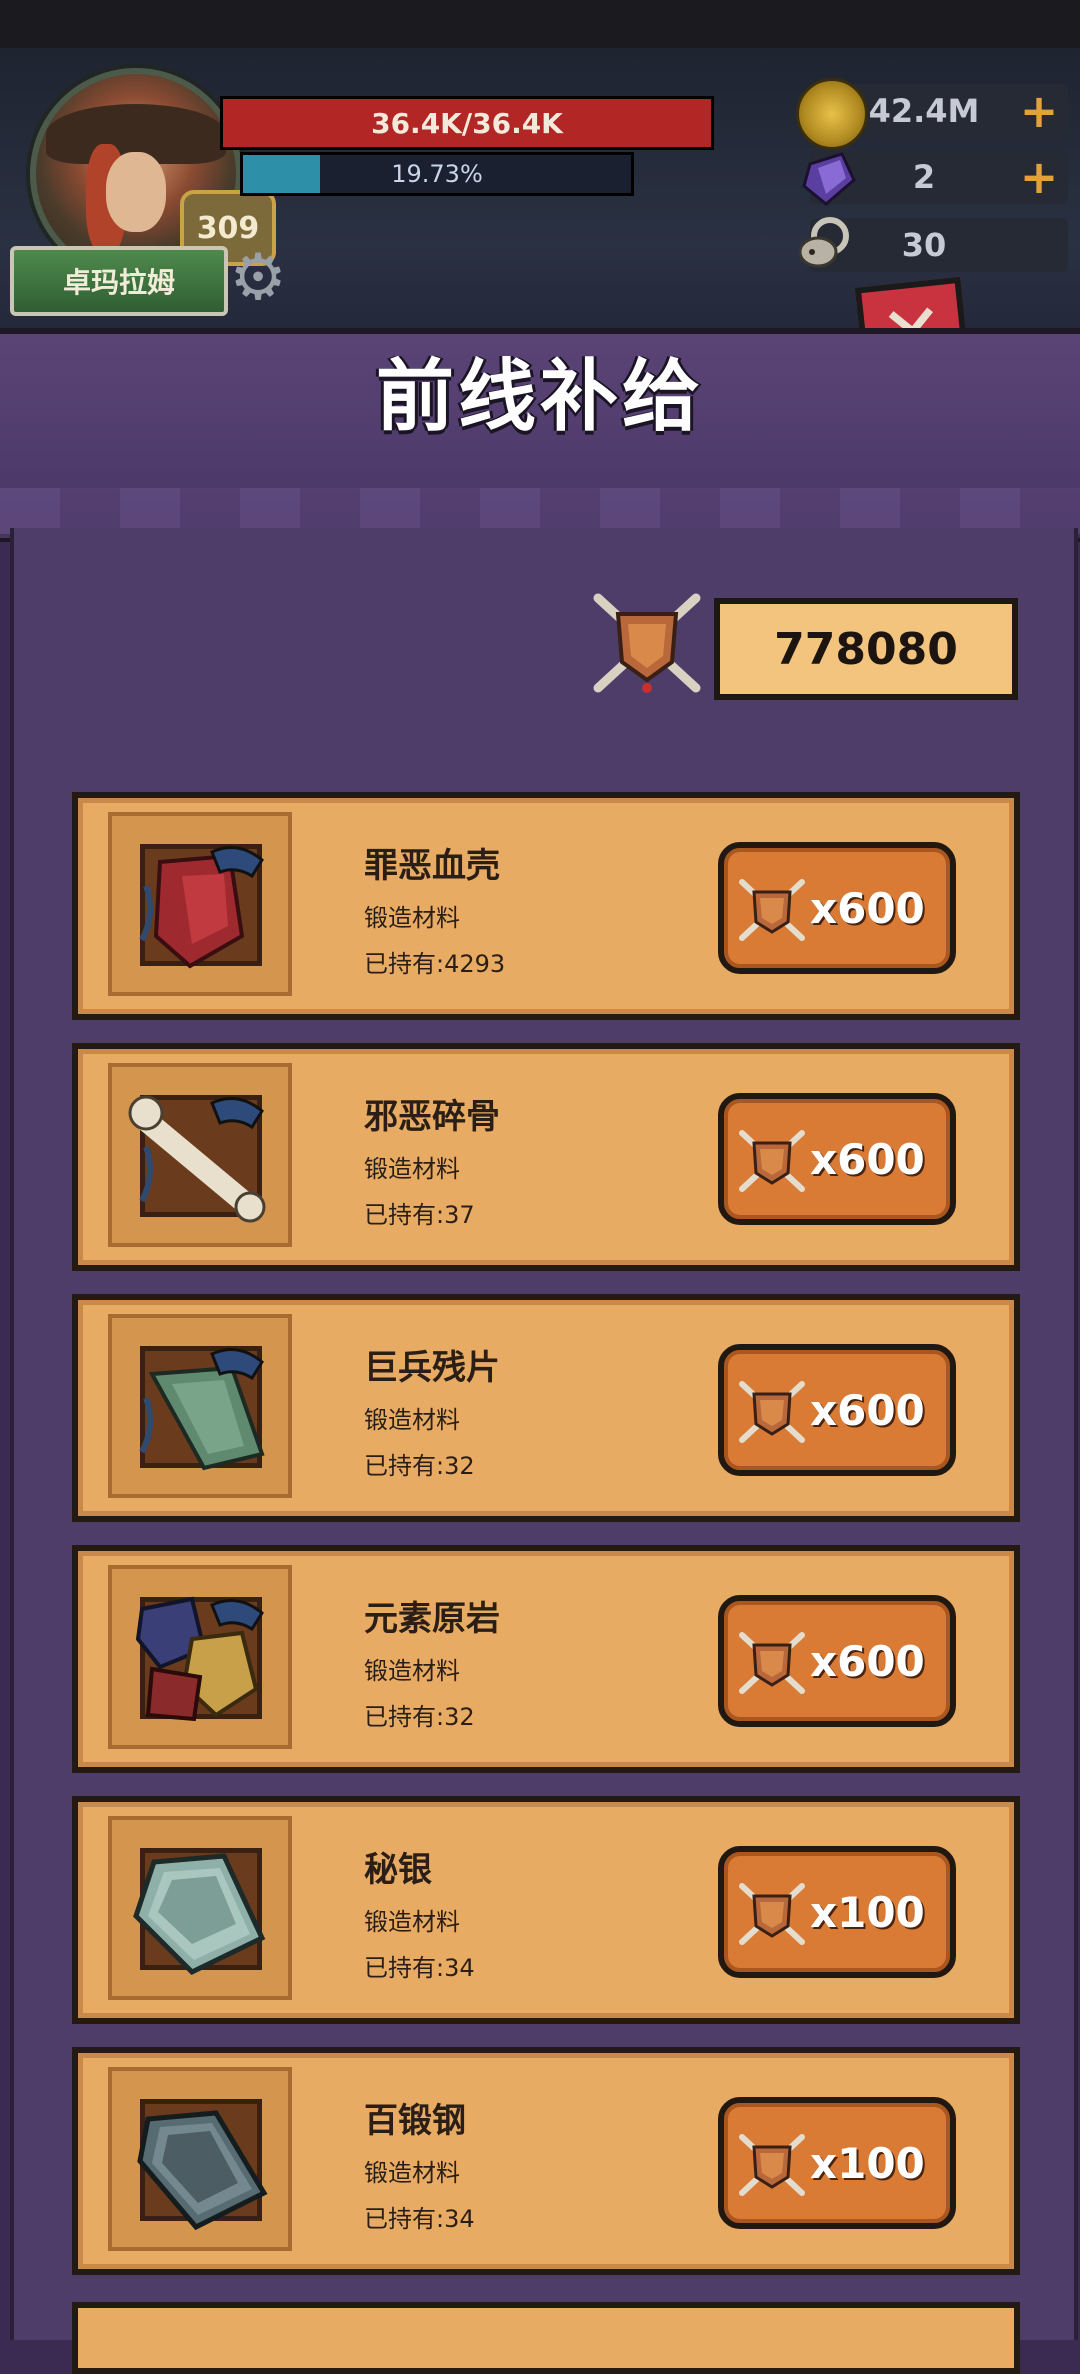 This screenshot has height=2374, width=1080. What do you see at coordinates (546, 1157) in the screenshot?
I see `item-row: 邪恶碎骨锻造材料已持有:37 x600` at bounding box center [546, 1157].